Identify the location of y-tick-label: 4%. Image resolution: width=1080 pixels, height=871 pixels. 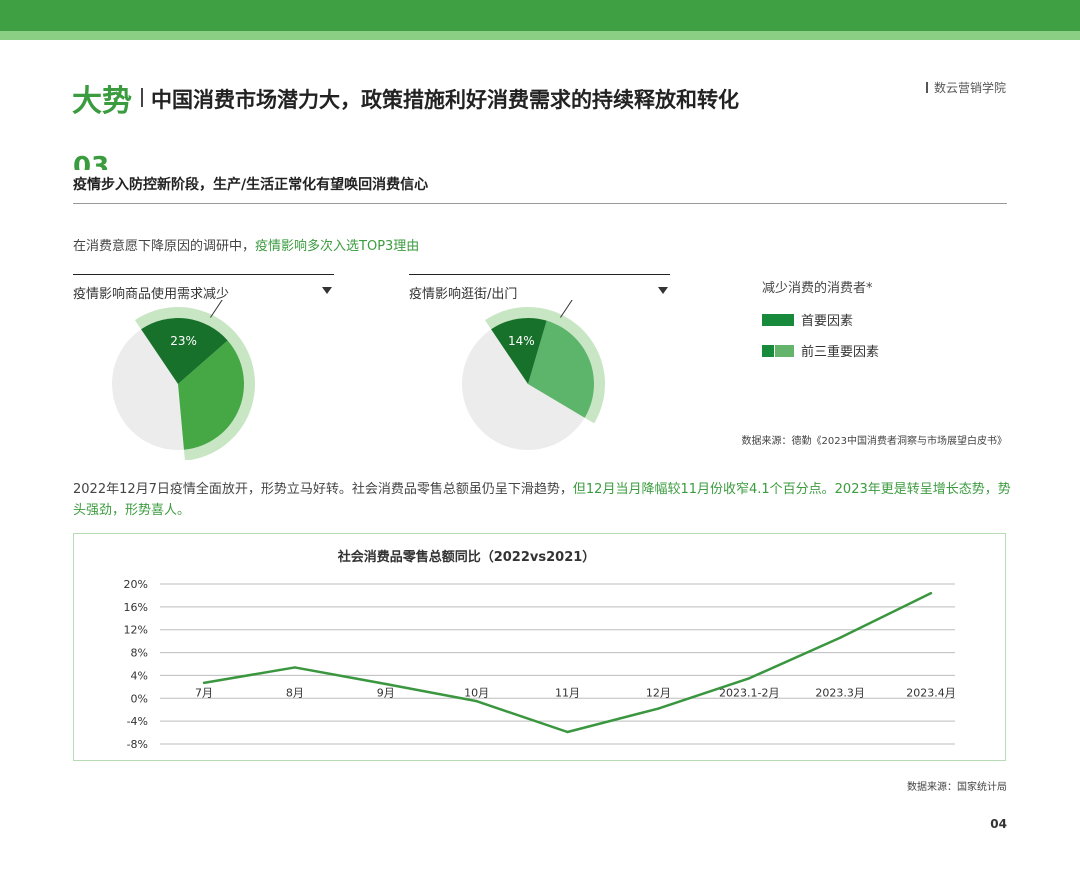
(139, 675).